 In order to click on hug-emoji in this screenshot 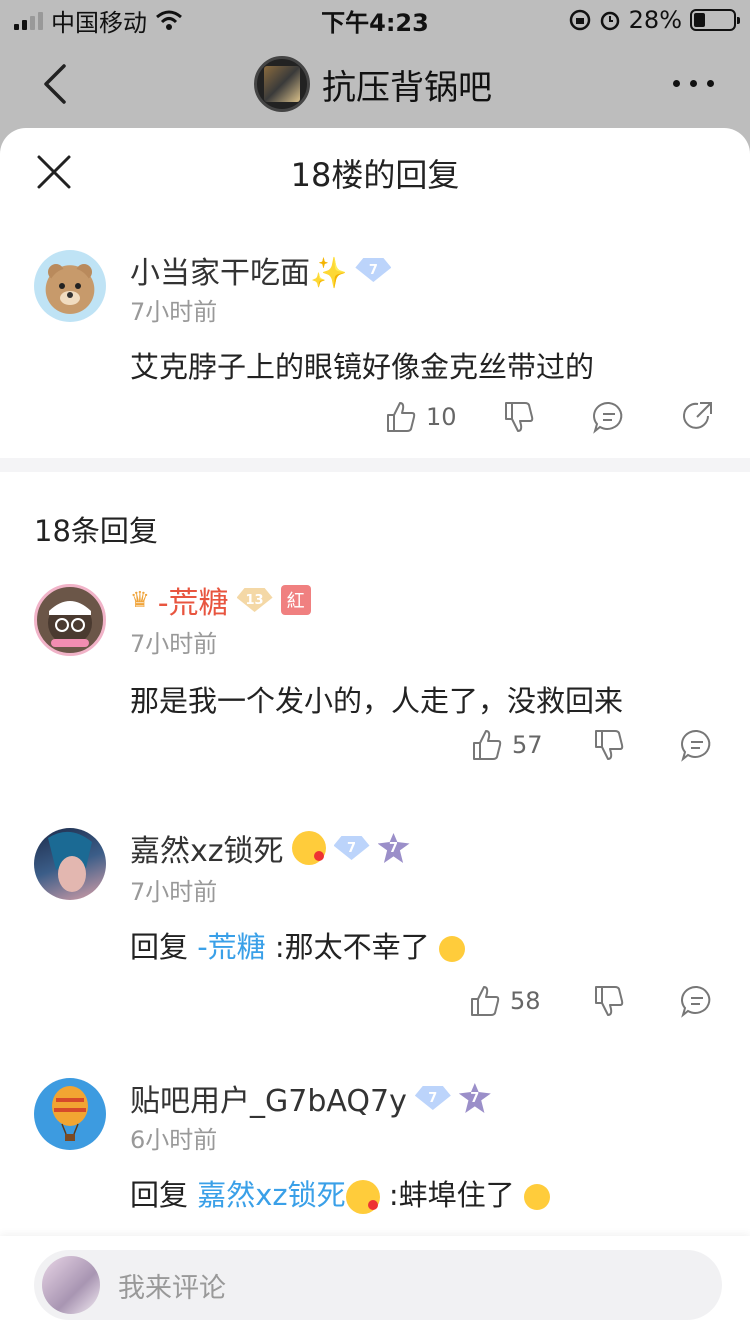, I will do `click(451, 949)`.